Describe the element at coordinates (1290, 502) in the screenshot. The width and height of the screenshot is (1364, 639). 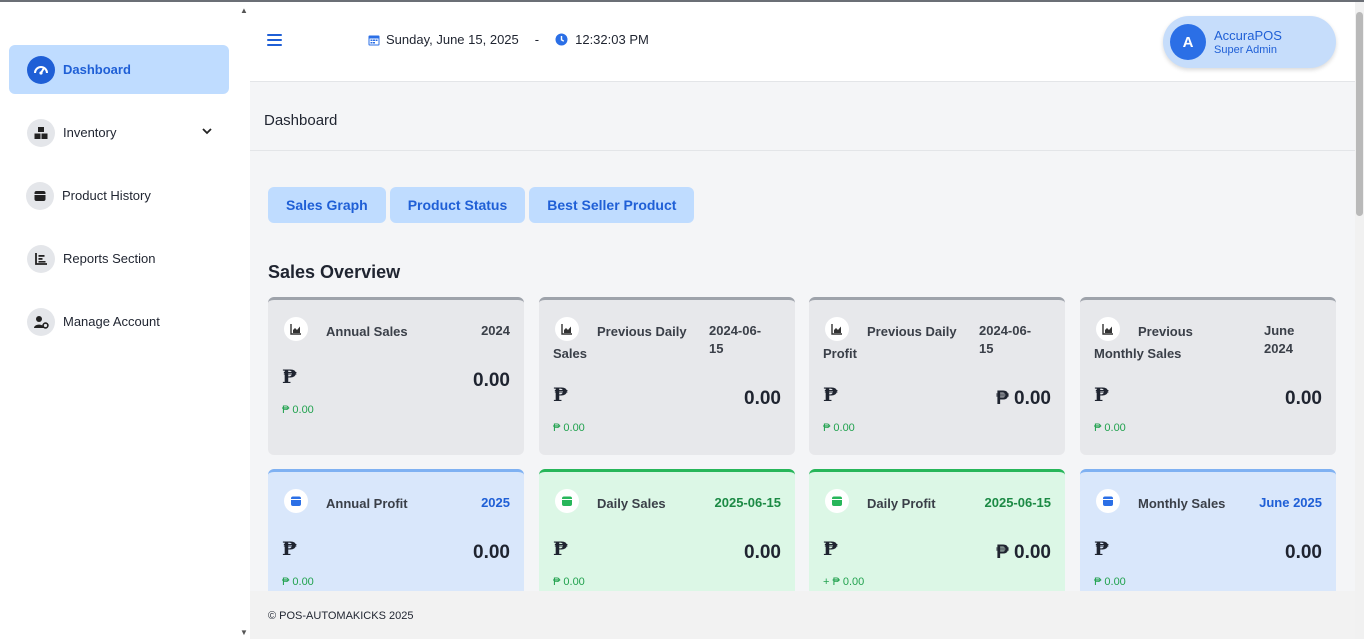
I see `card-period: June 2025` at that location.